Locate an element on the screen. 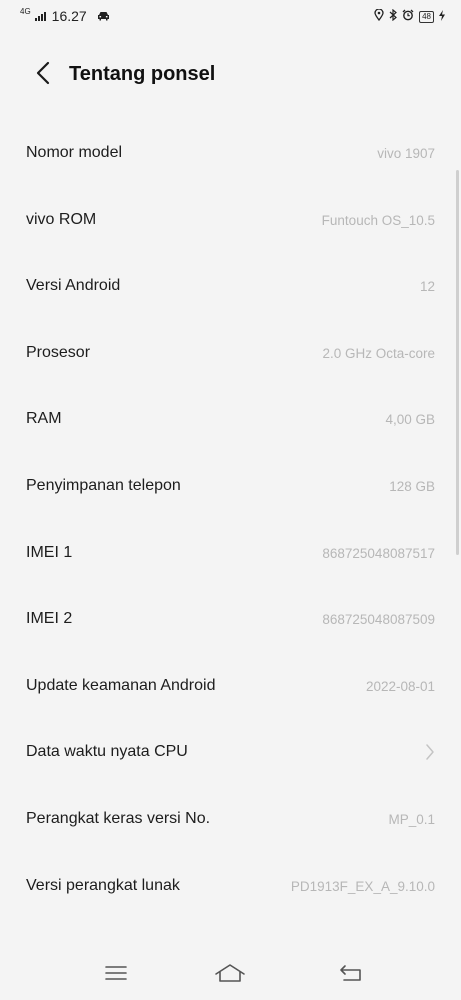  row-label: IMEI 2 is located at coordinates (49, 619).